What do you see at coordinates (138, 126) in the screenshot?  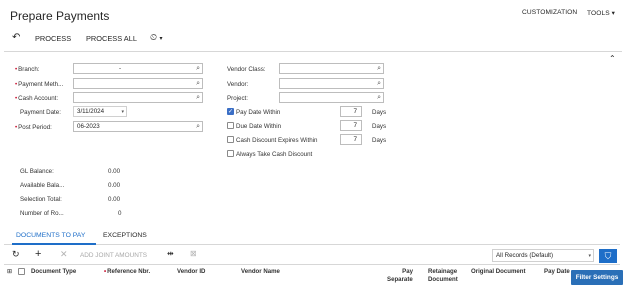 I see `post-period-field: 06-2023 ⌕` at bounding box center [138, 126].